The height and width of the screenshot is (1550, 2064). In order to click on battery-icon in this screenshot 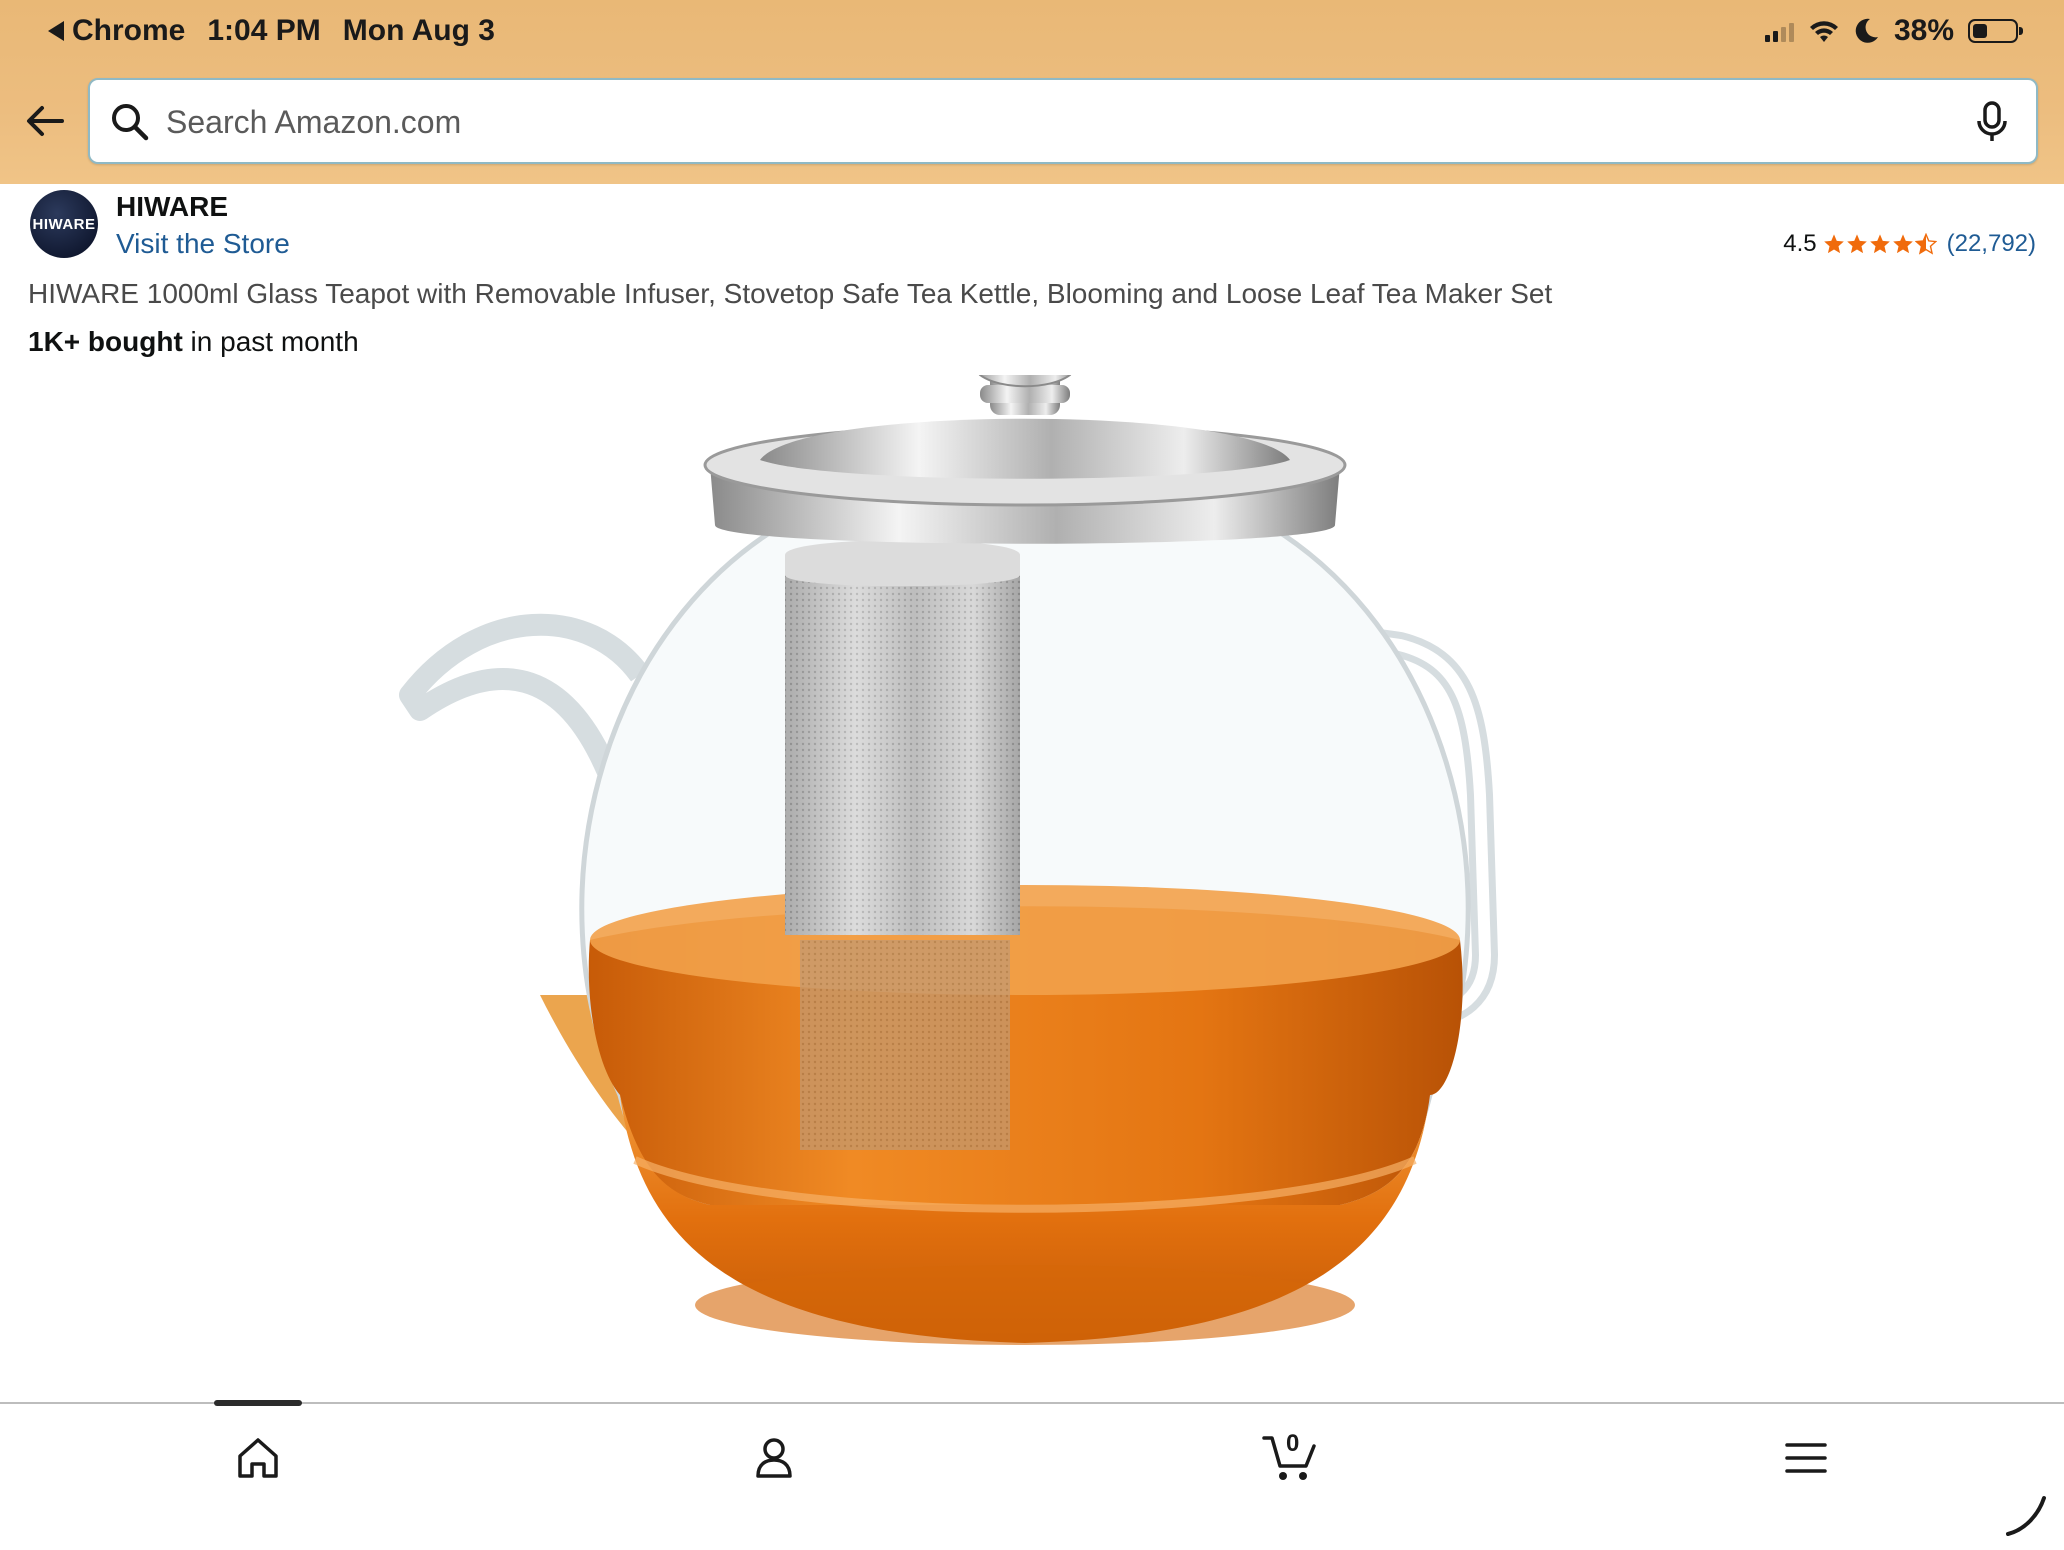, I will do `click(1995, 31)`.